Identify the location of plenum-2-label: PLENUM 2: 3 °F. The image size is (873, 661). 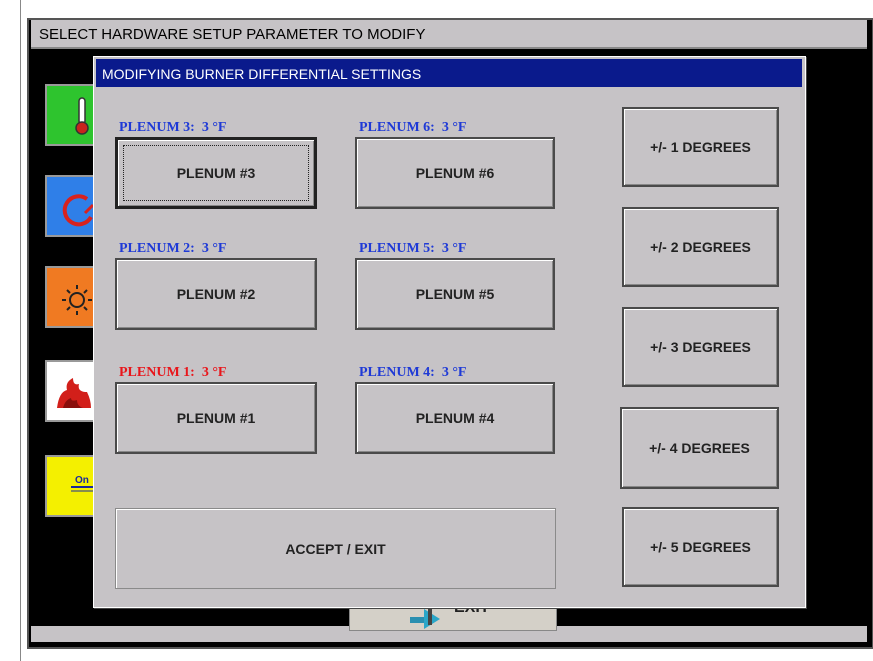
(173, 248).